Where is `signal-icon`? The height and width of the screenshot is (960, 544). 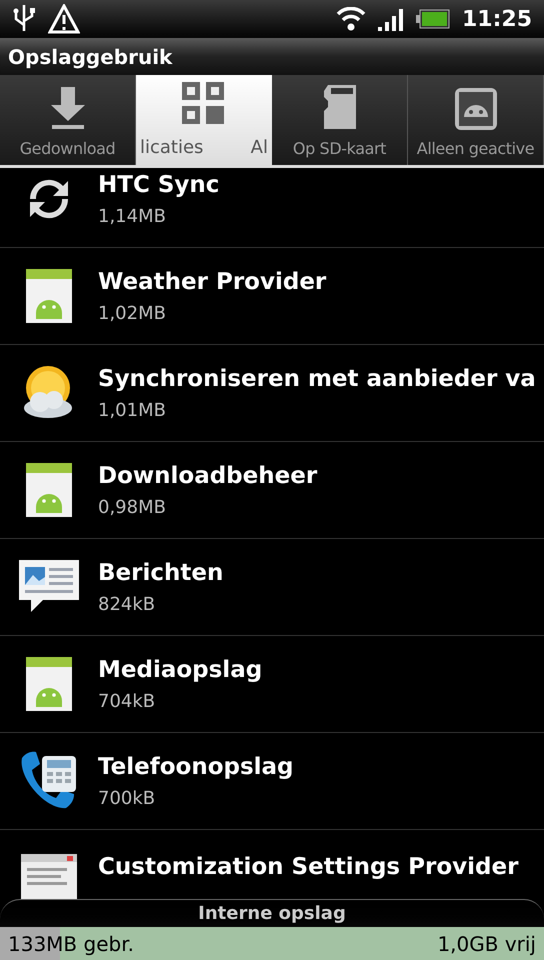
signal-icon is located at coordinates (391, 19).